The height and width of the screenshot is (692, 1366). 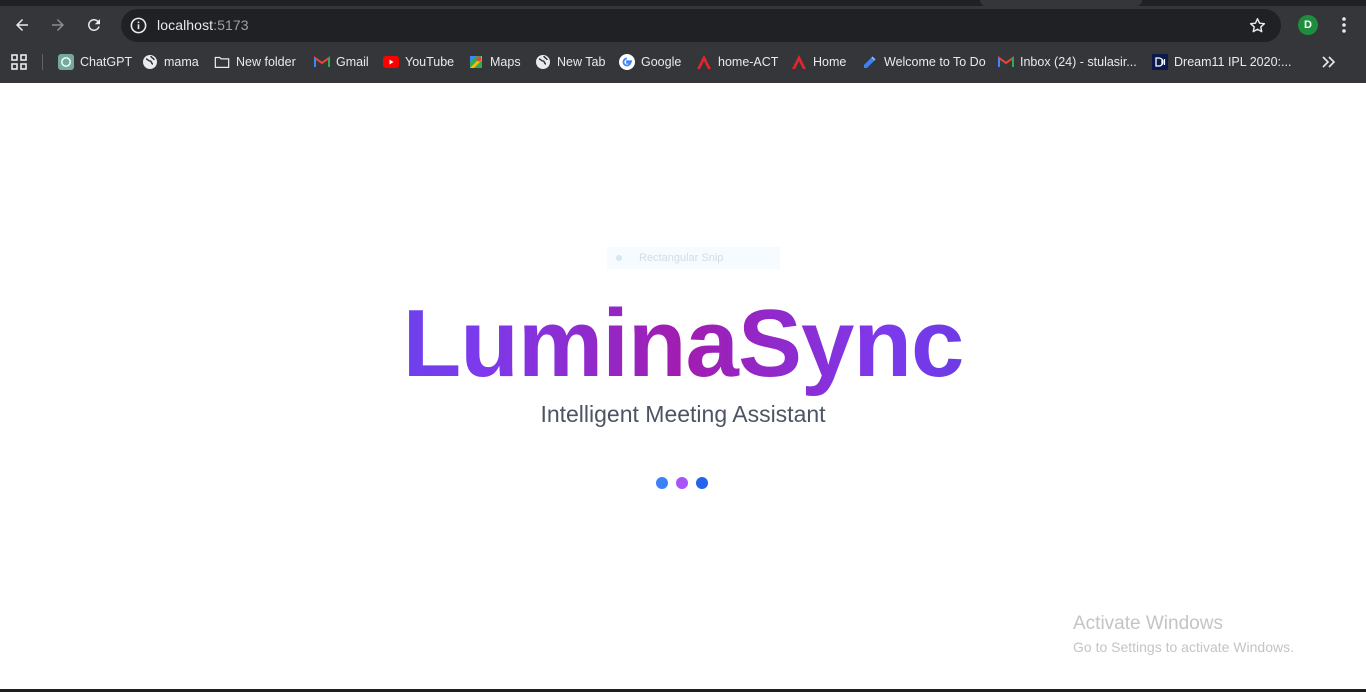 What do you see at coordinates (1308, 25) in the screenshot?
I see `profile-avatar: D` at bounding box center [1308, 25].